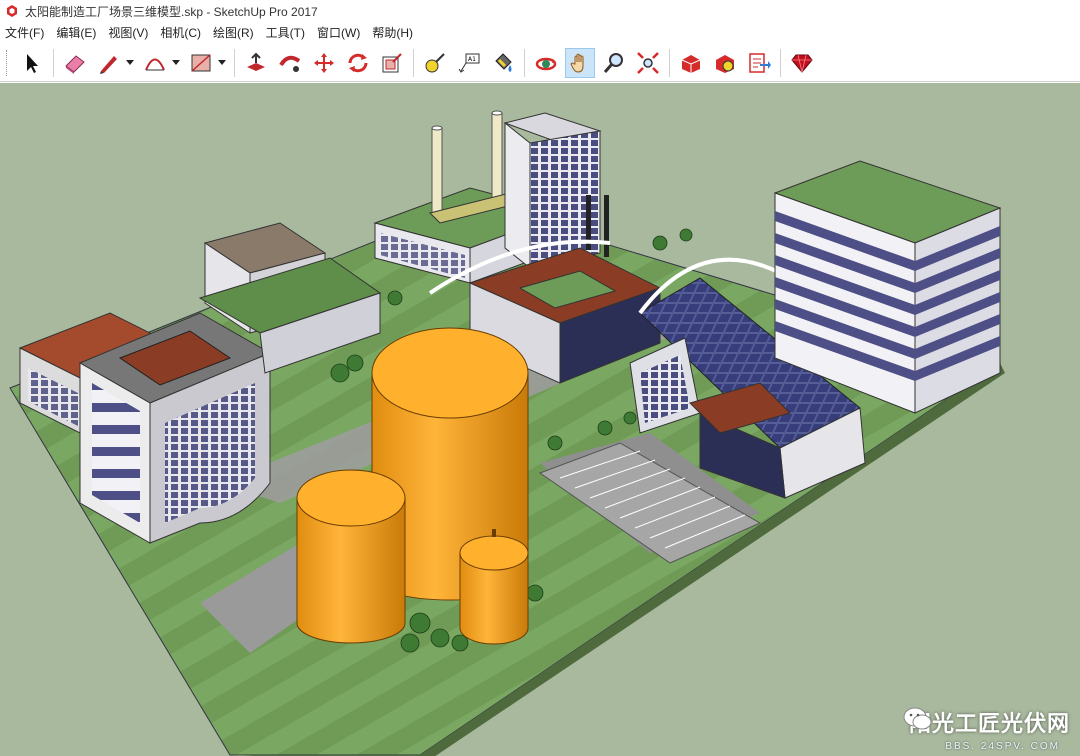  Describe the element at coordinates (435, 63) in the screenshot. I see `tape-measure-icon` at that location.